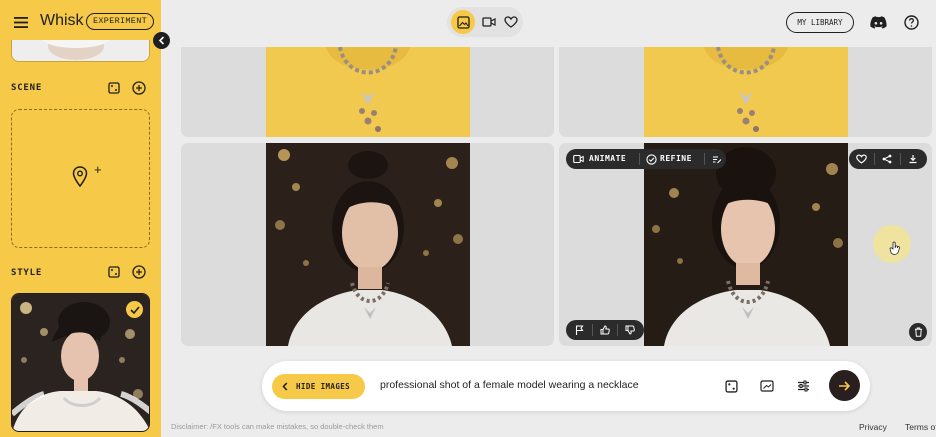 This screenshot has width=936, height=437. Describe the element at coordinates (27, 273) in the screenshot. I see `style-label: STYLE` at that location.